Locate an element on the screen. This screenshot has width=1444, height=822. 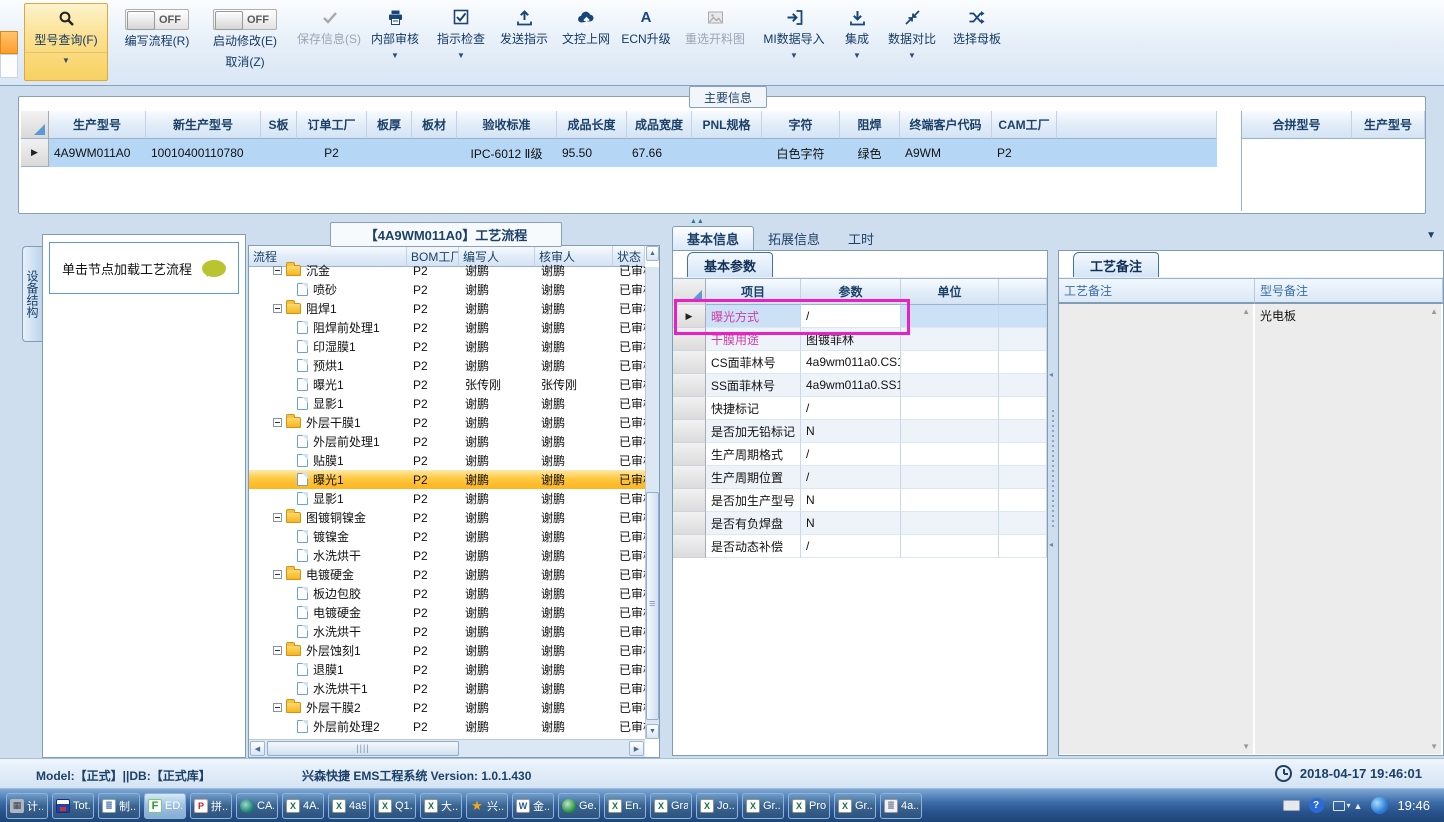
param-item-cell: 是否有负焊盘 is located at coordinates (753, 523).